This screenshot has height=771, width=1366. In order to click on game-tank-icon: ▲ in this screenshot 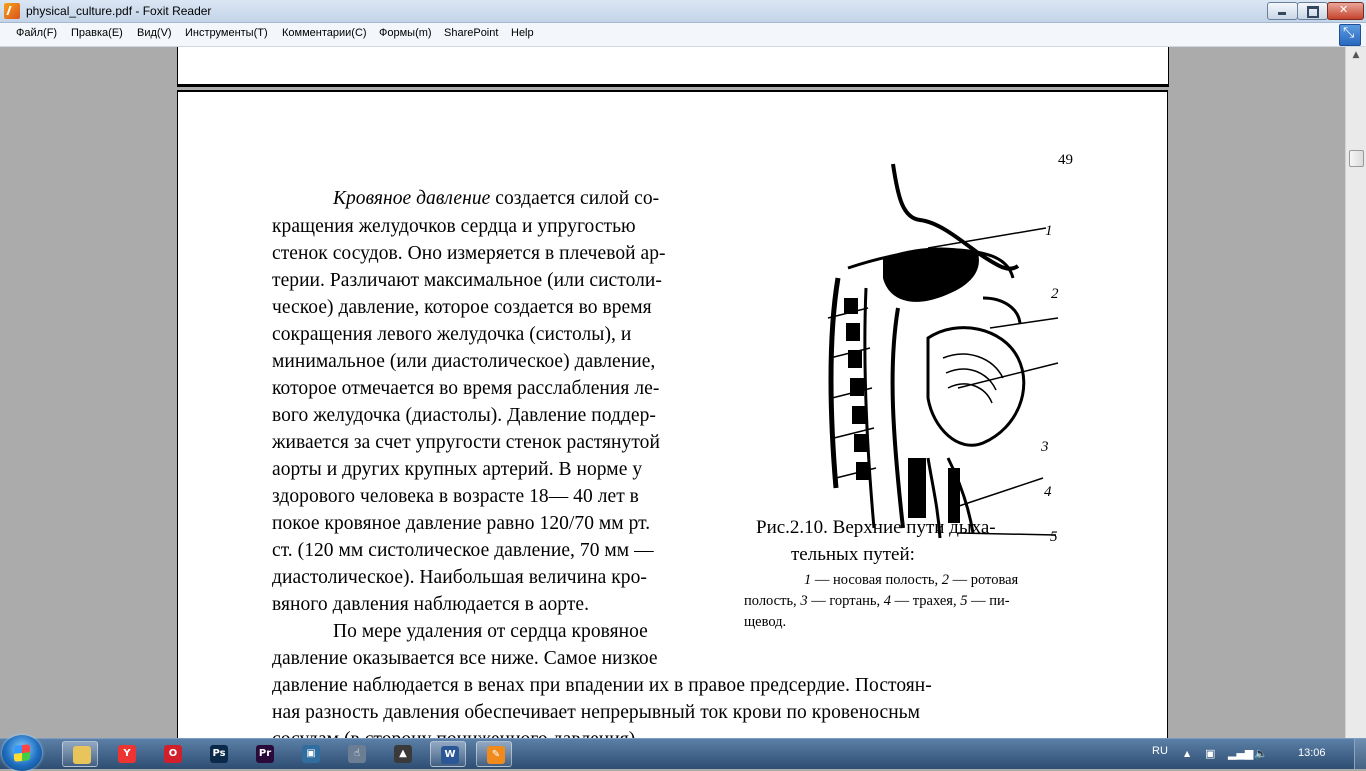, I will do `click(403, 754)`.